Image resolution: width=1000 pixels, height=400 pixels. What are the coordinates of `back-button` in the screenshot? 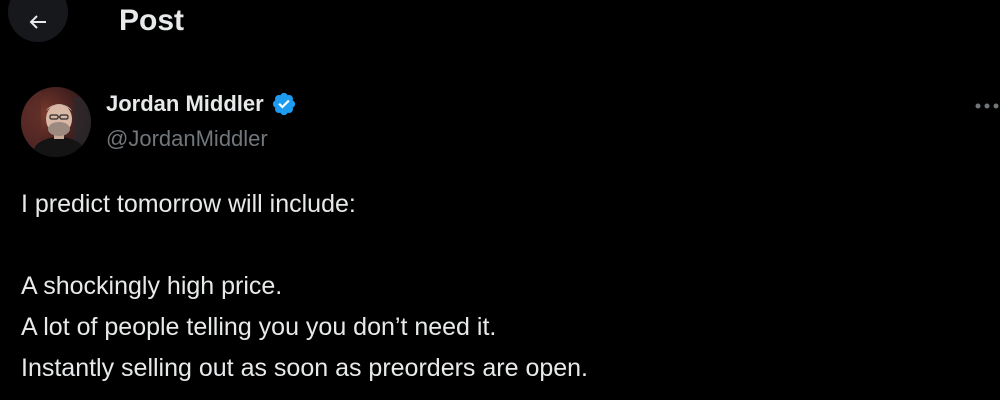 It's located at (38, 21).